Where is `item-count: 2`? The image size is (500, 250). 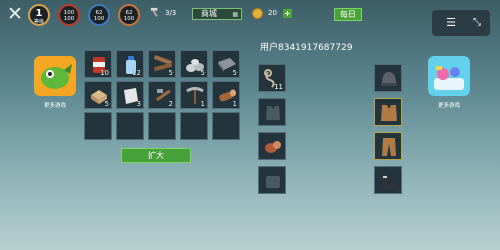
item-count: 2 is located at coordinates (170, 104).